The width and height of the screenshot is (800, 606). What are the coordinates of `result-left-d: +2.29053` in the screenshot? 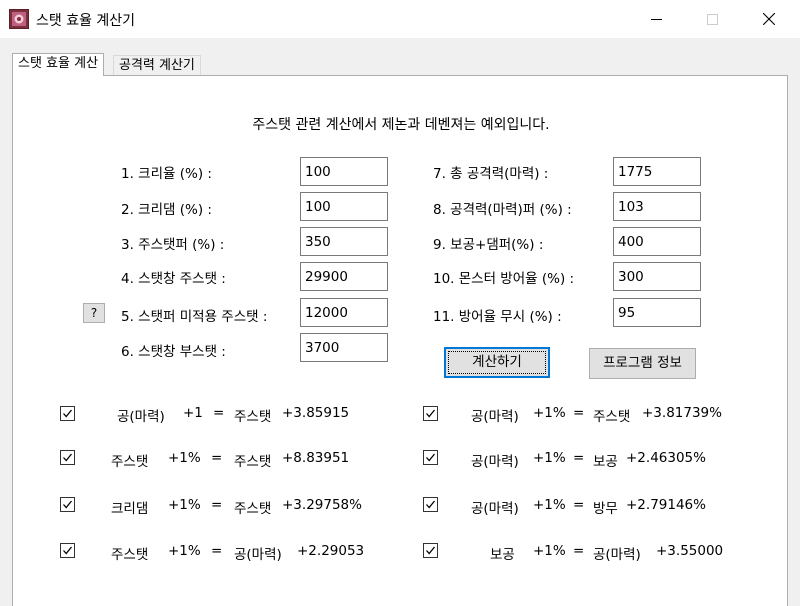 It's located at (331, 551).